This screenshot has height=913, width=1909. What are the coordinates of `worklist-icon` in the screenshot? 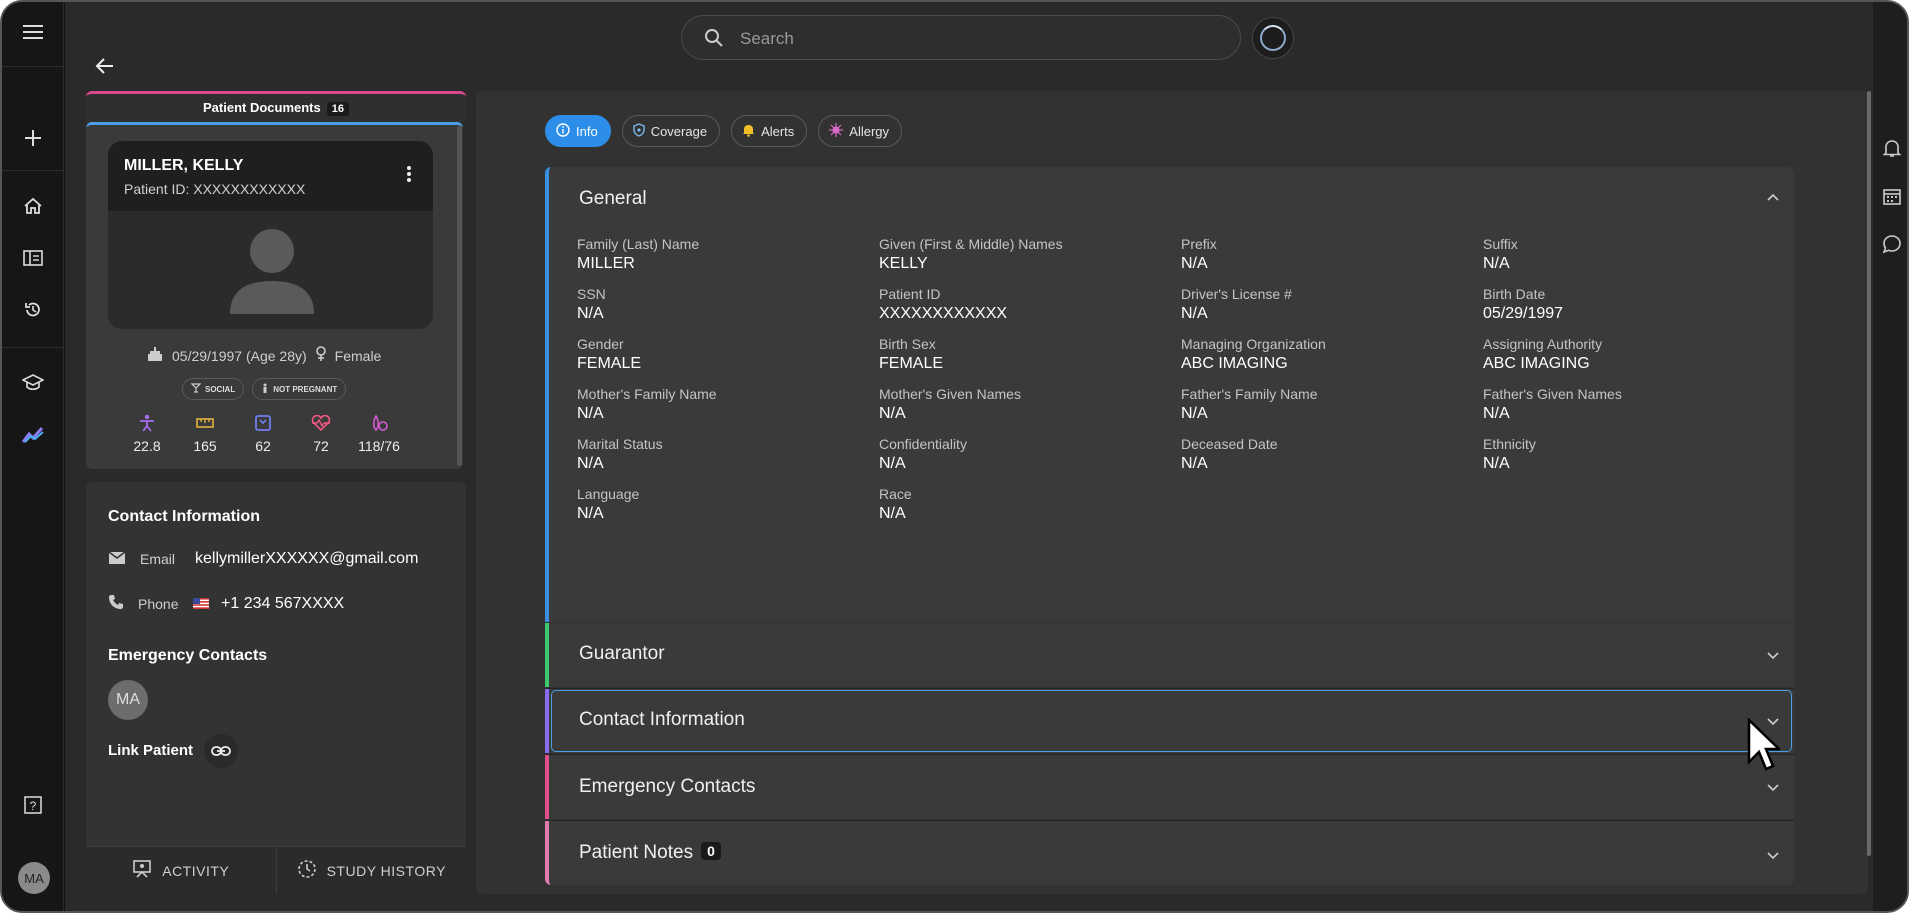 It's located at (33, 258).